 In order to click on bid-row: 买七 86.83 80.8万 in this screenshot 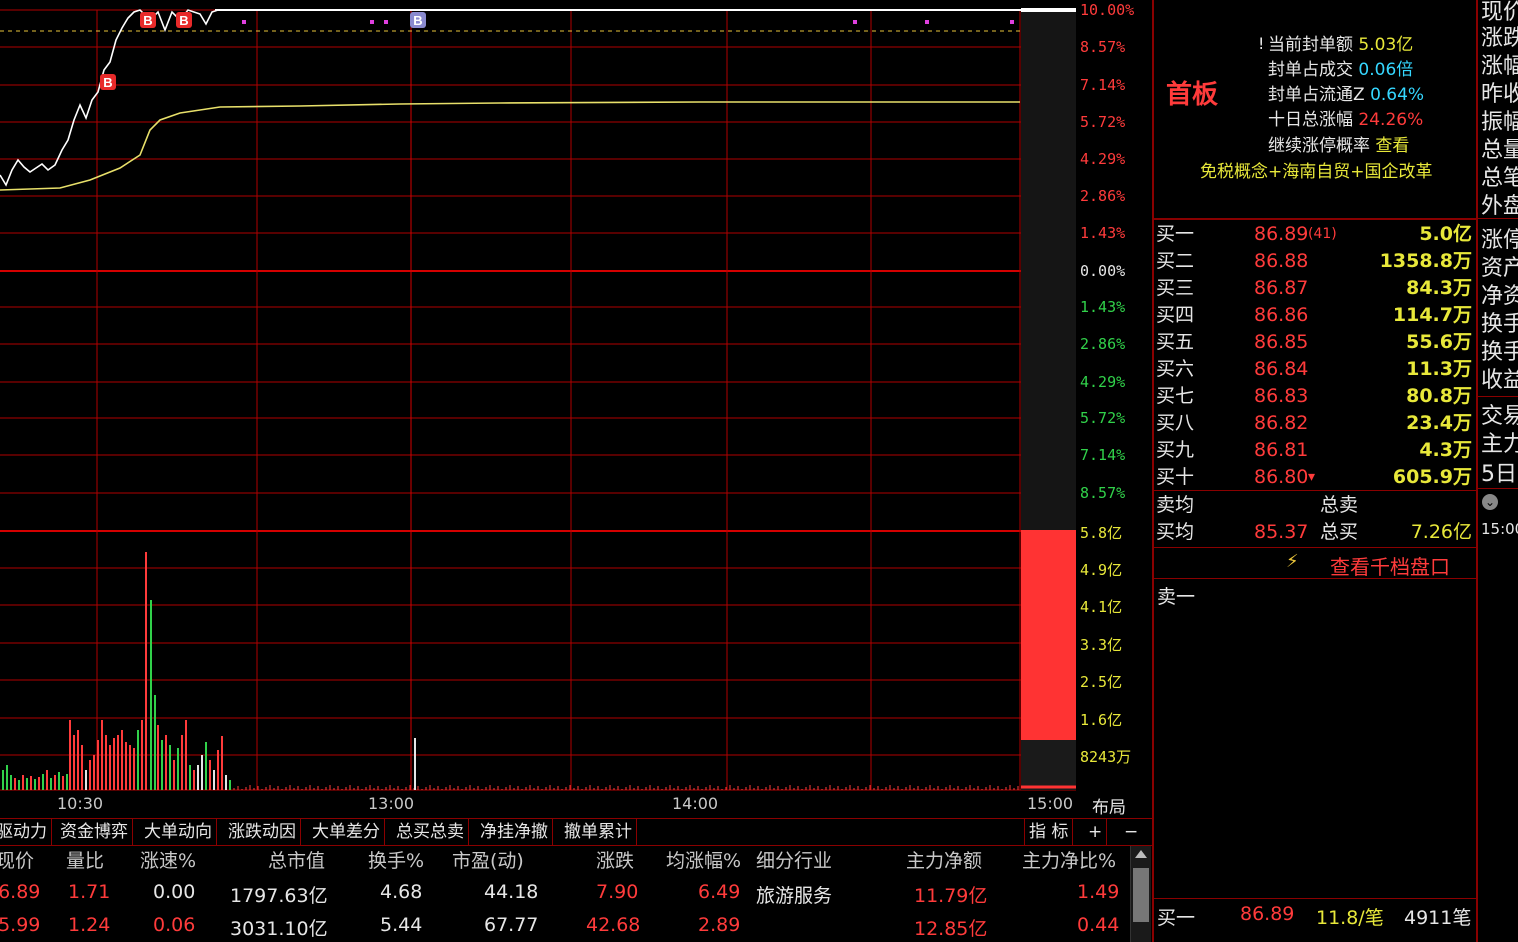, I will do `click(1315, 396)`.